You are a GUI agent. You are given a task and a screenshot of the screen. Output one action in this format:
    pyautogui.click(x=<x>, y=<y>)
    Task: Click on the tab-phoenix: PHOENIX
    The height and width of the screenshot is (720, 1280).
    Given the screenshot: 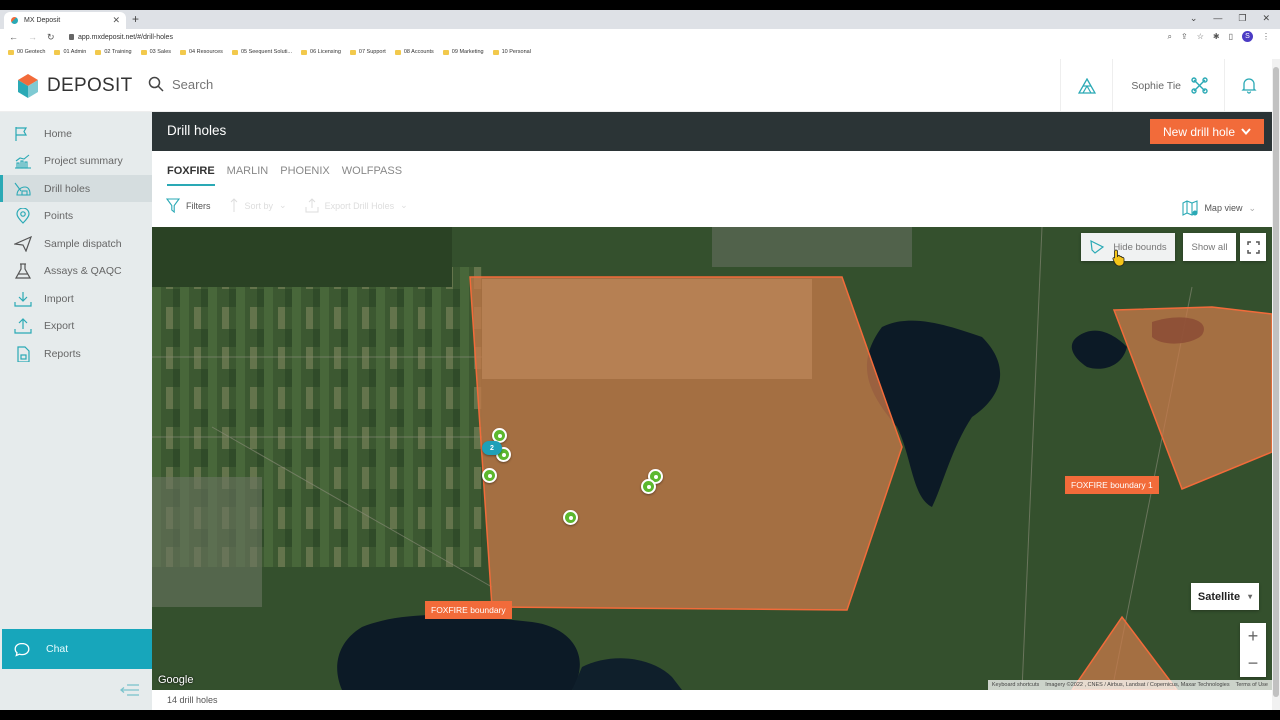 What is the action you would take?
    pyautogui.click(x=305, y=175)
    